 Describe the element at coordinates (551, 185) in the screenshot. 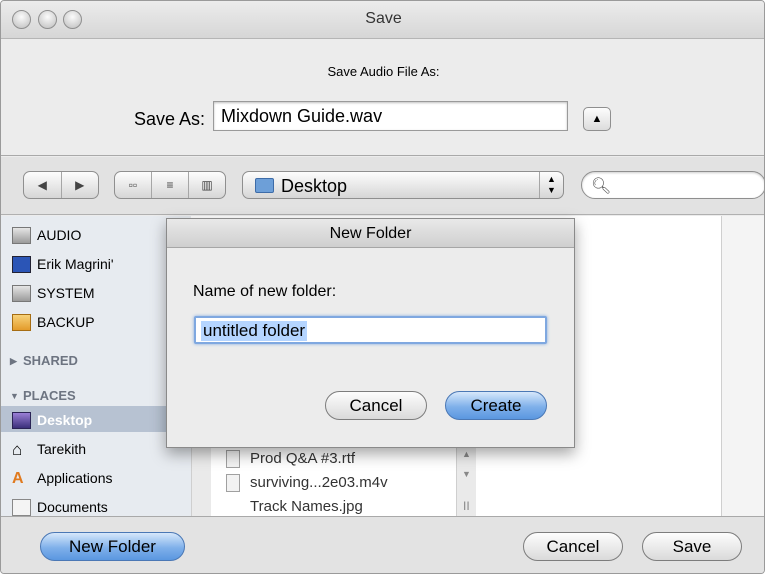

I see `chevron-updown-icon: ▲ ▼` at that location.